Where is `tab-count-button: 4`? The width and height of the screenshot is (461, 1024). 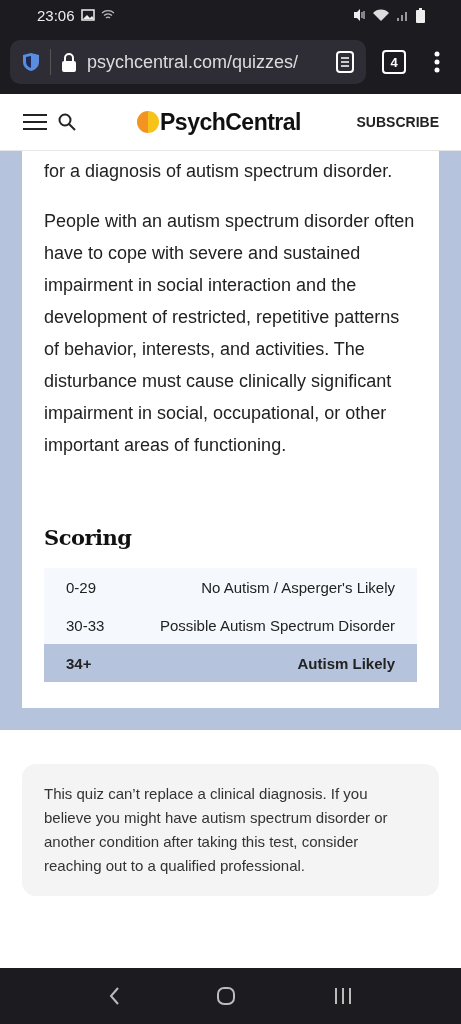 tab-count-button: 4 is located at coordinates (394, 62).